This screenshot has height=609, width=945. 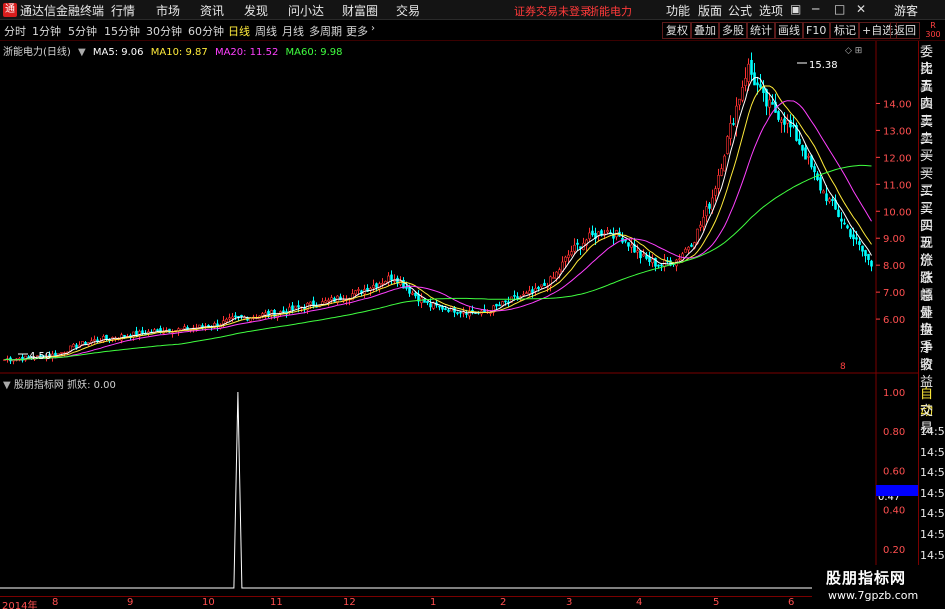 What do you see at coordinates (795, 9) in the screenshot?
I see `restore-layout-icon: ▣` at bounding box center [795, 9].